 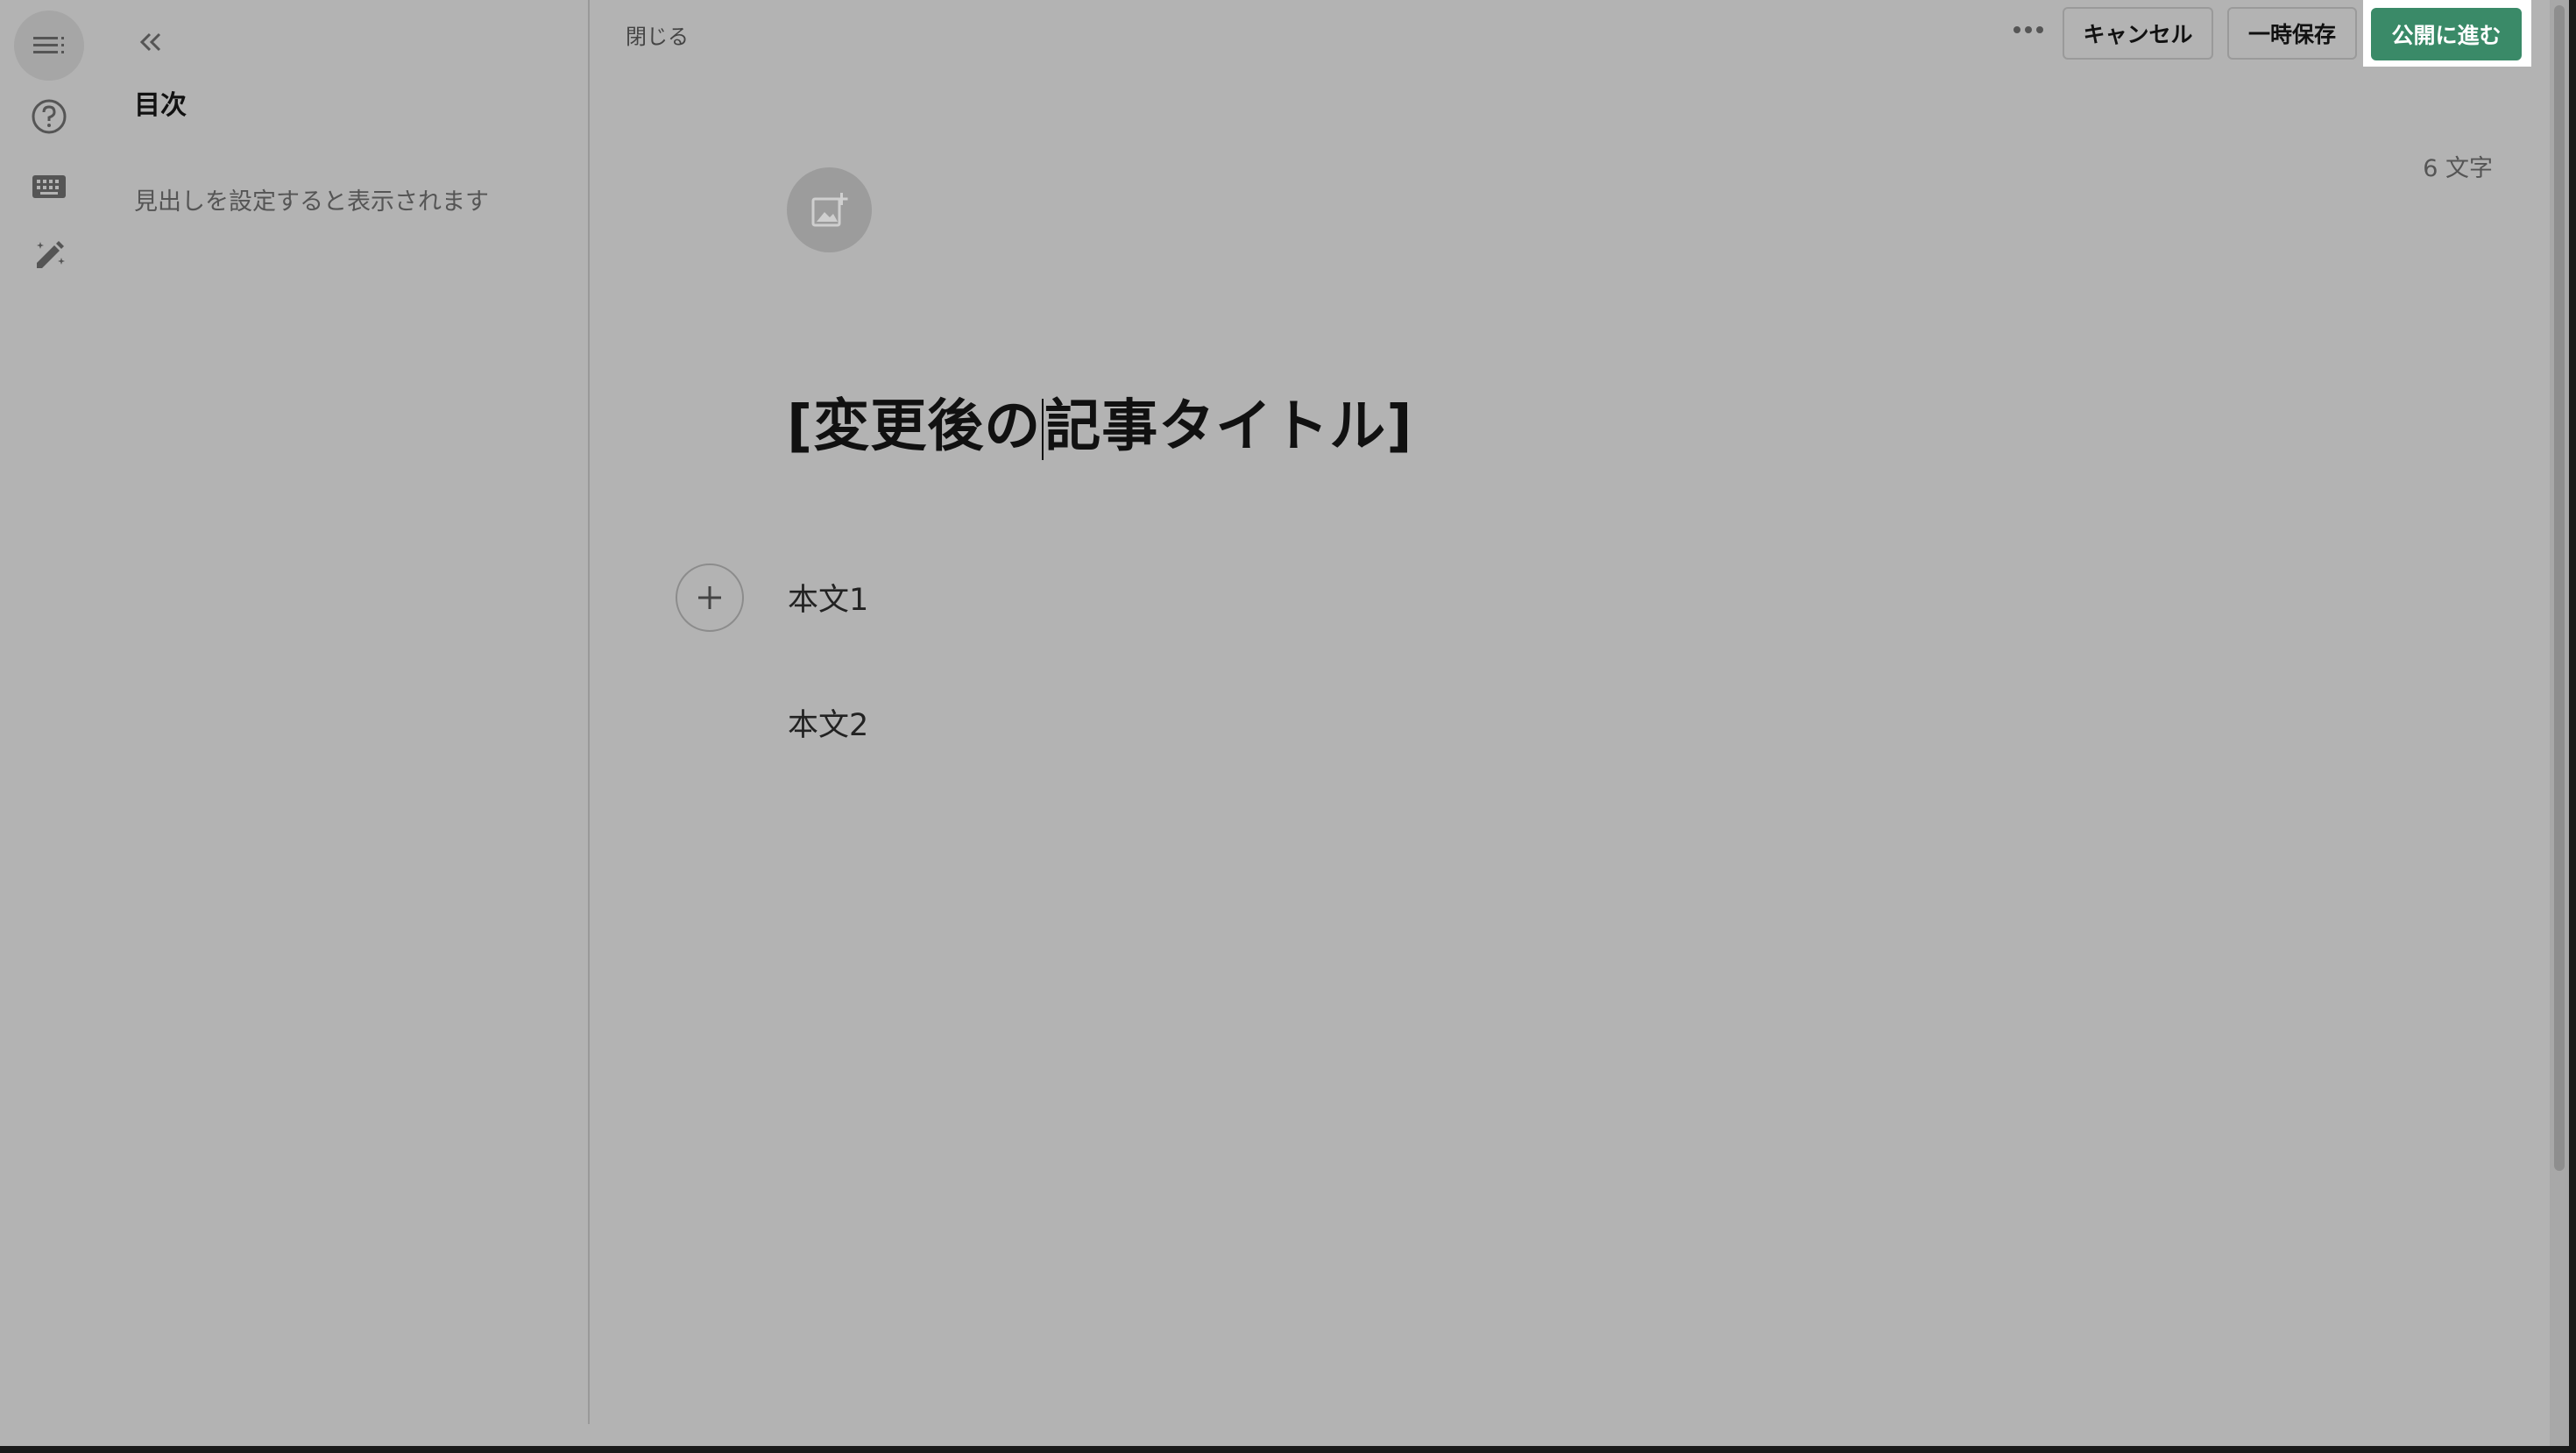 I want to click on plus-icon, so click(x=709, y=597).